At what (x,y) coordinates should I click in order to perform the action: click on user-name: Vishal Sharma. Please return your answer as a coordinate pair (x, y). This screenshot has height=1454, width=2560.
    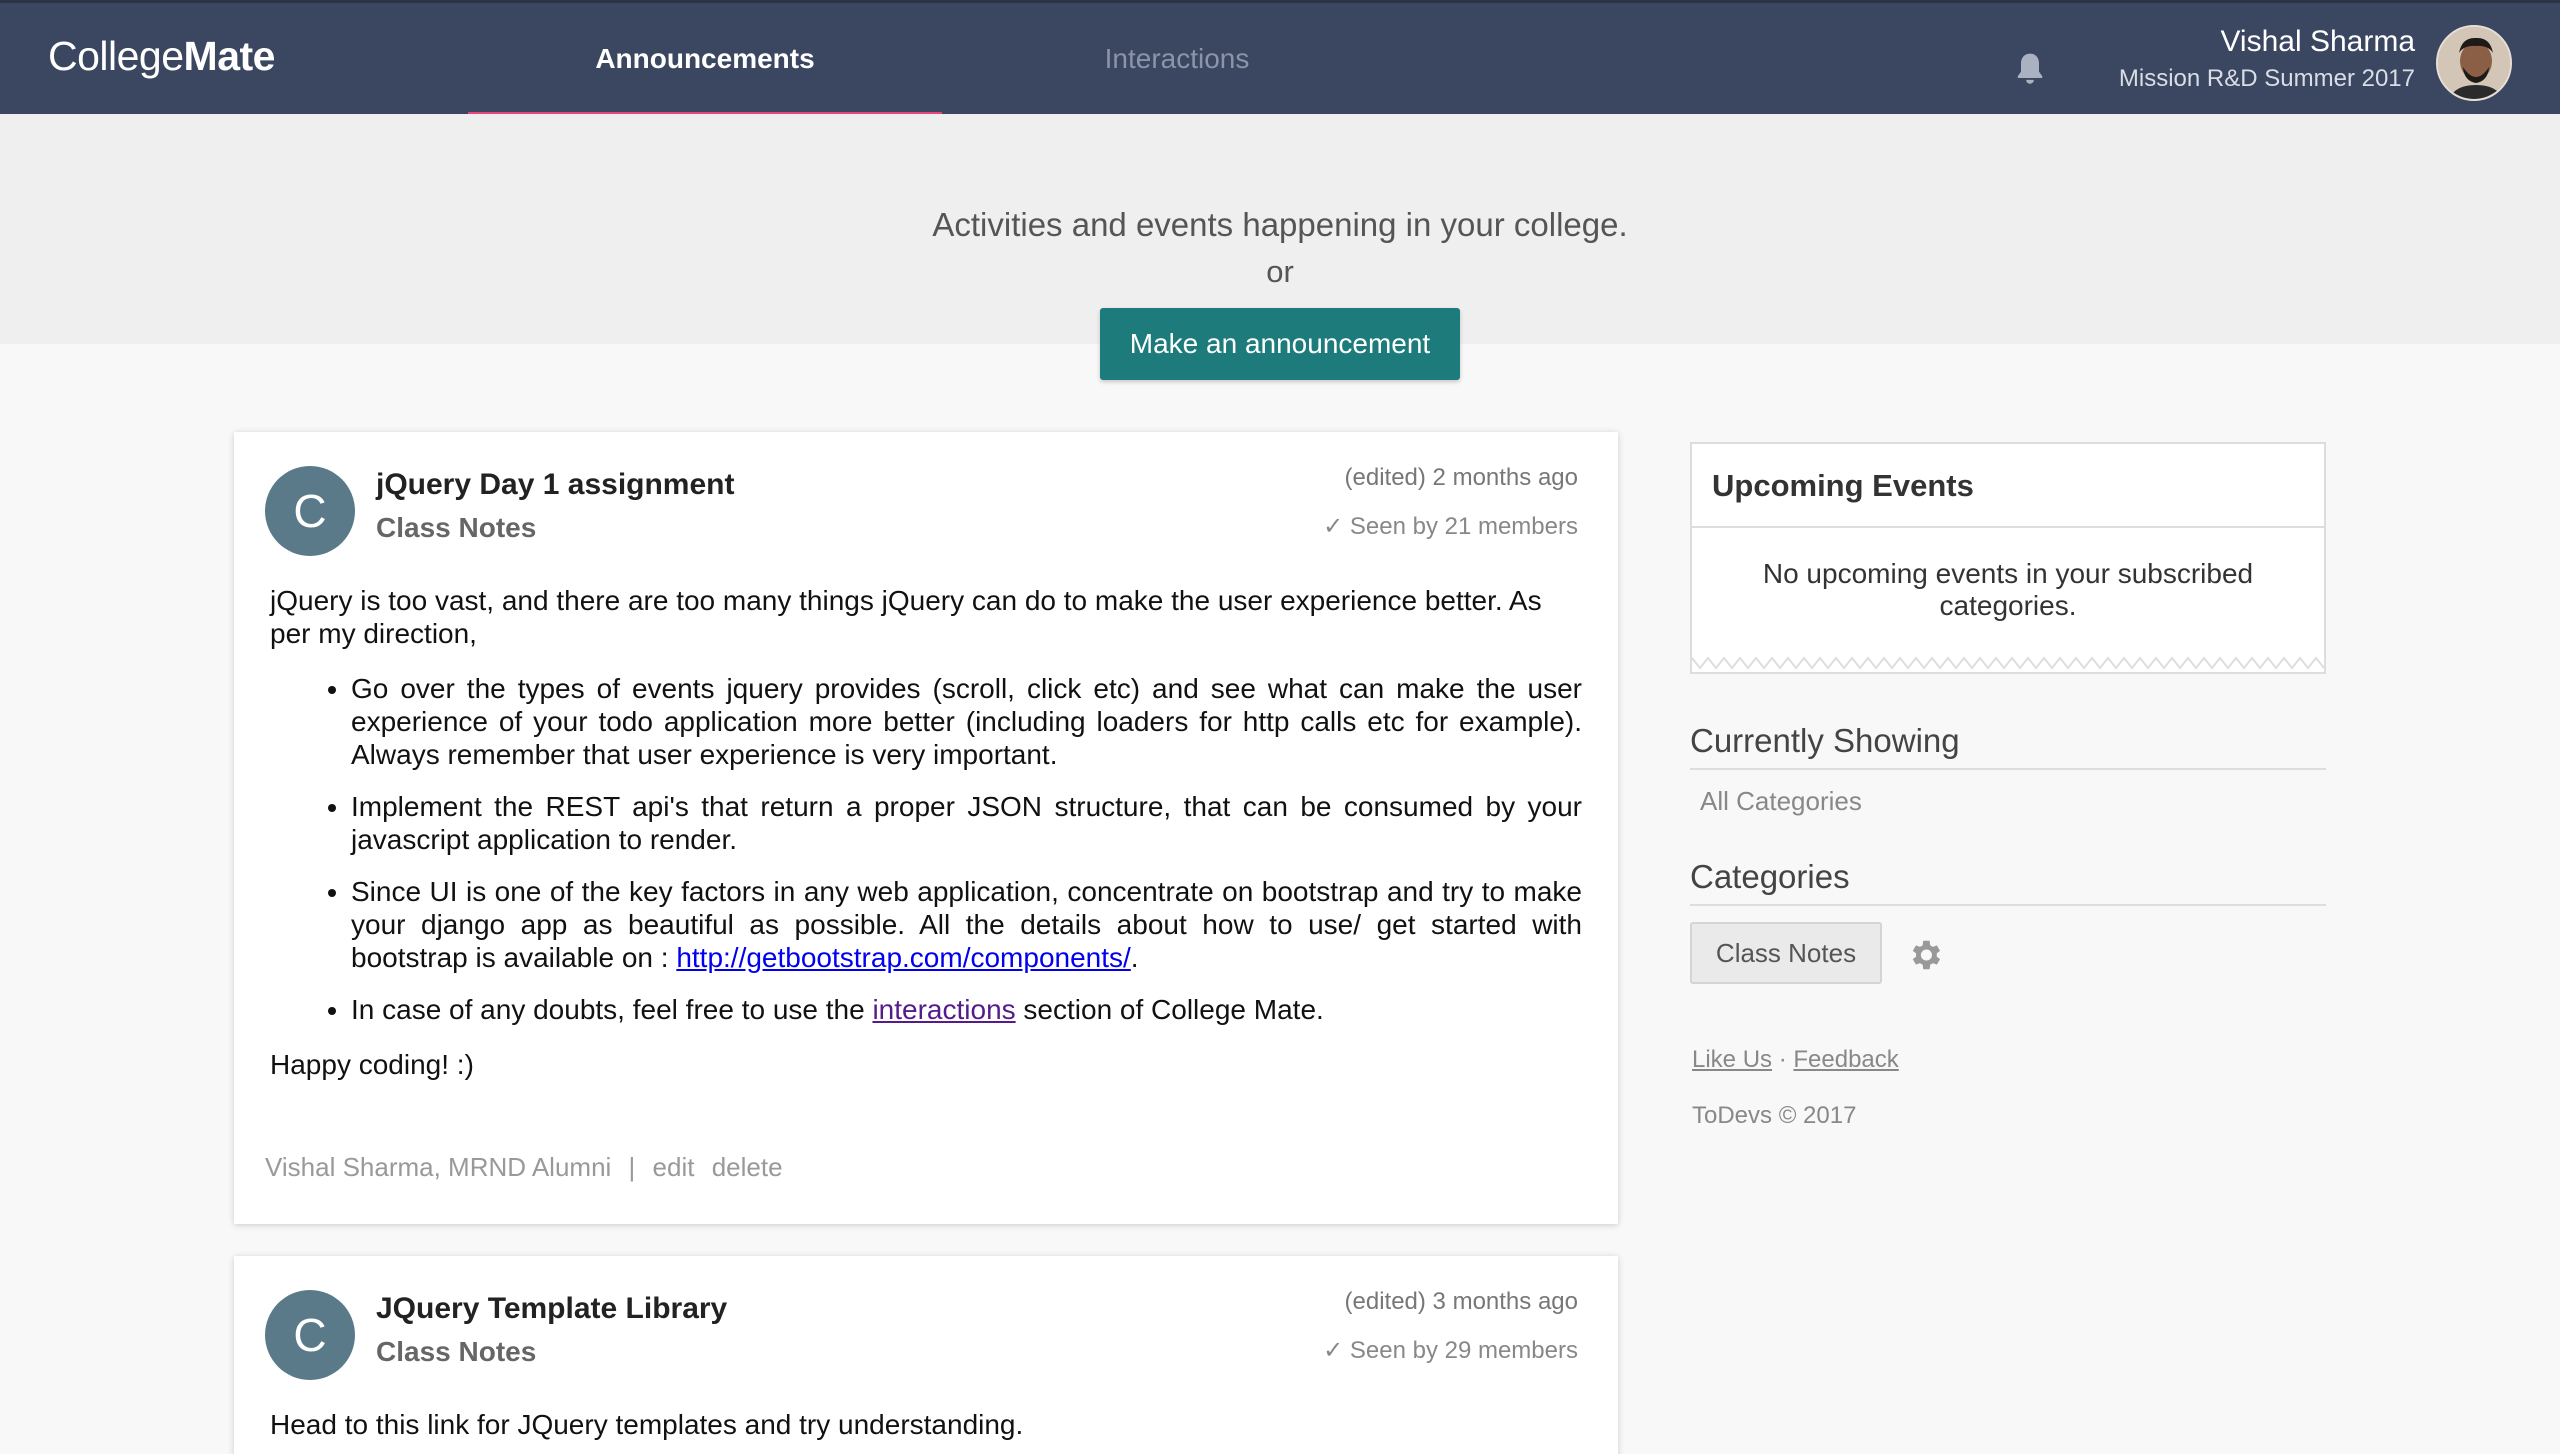
    Looking at the image, I should click on (2317, 42).